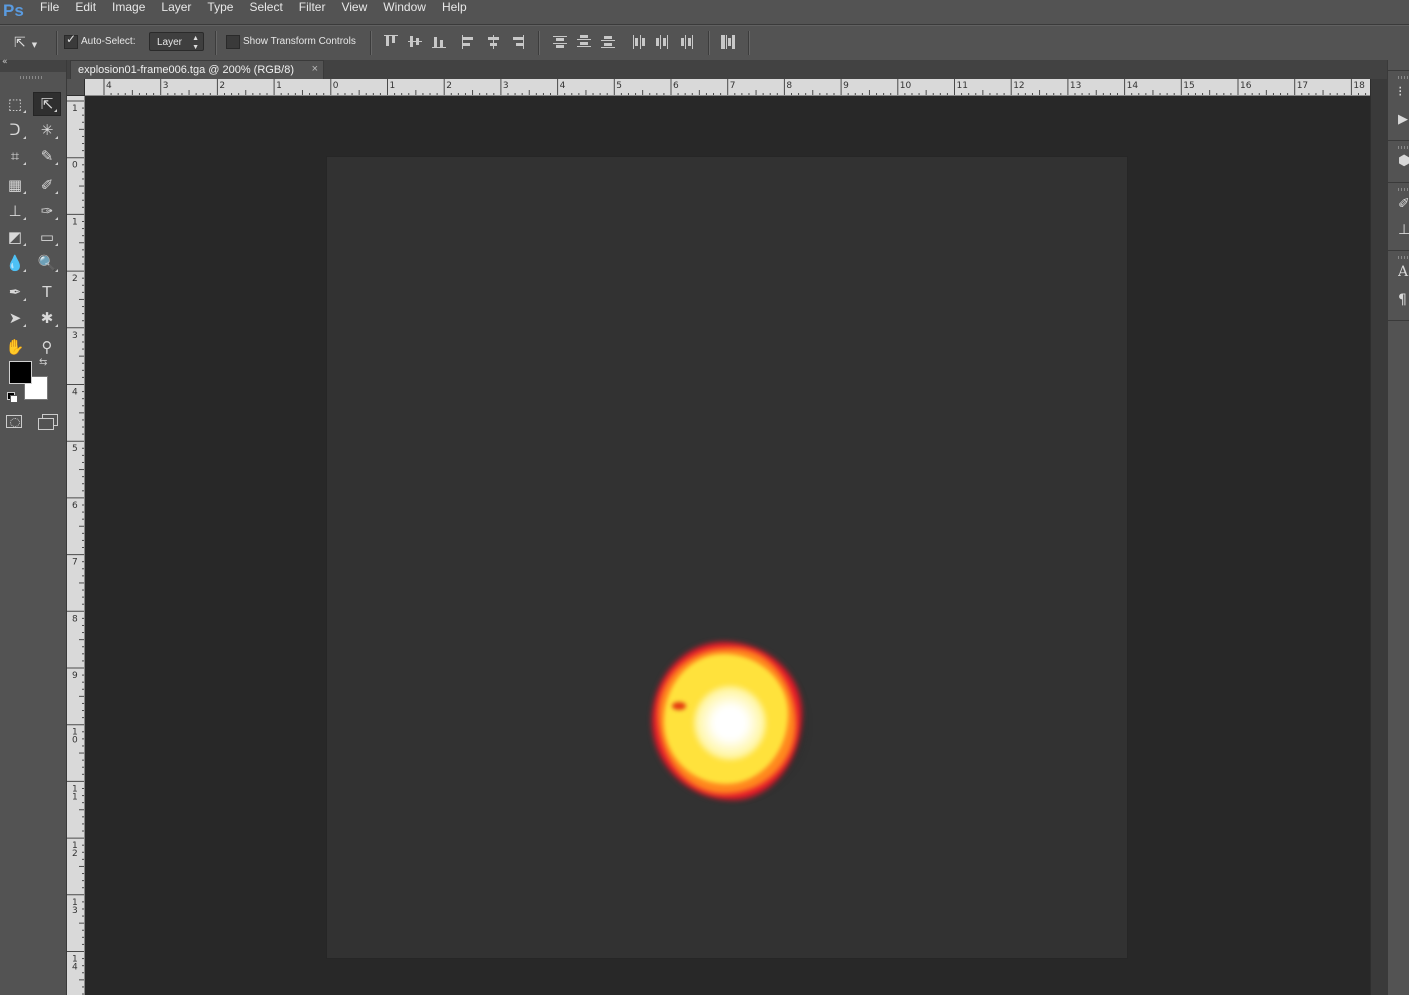  Describe the element at coordinates (299, 41) in the screenshot. I see `show-transform-controls-label: Show Transform Controls` at that location.